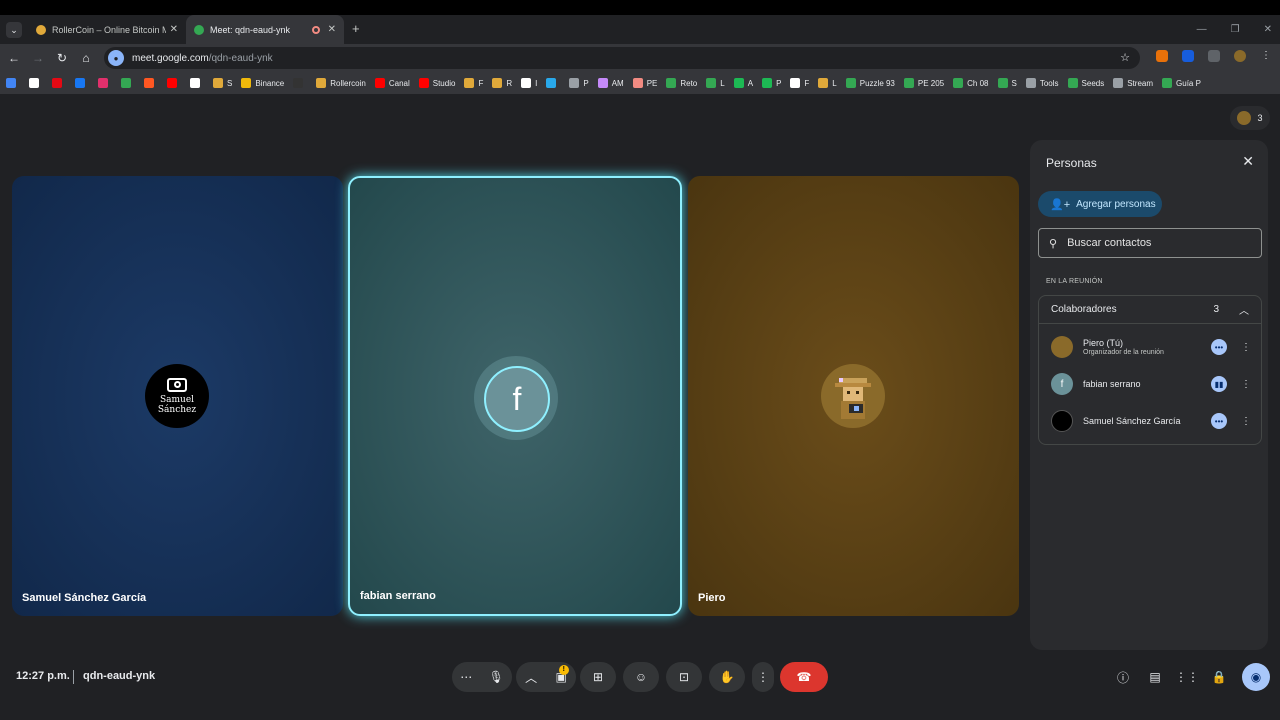 The image size is (1280, 720). I want to click on bookmark-item: Stream, so click(1133, 83).